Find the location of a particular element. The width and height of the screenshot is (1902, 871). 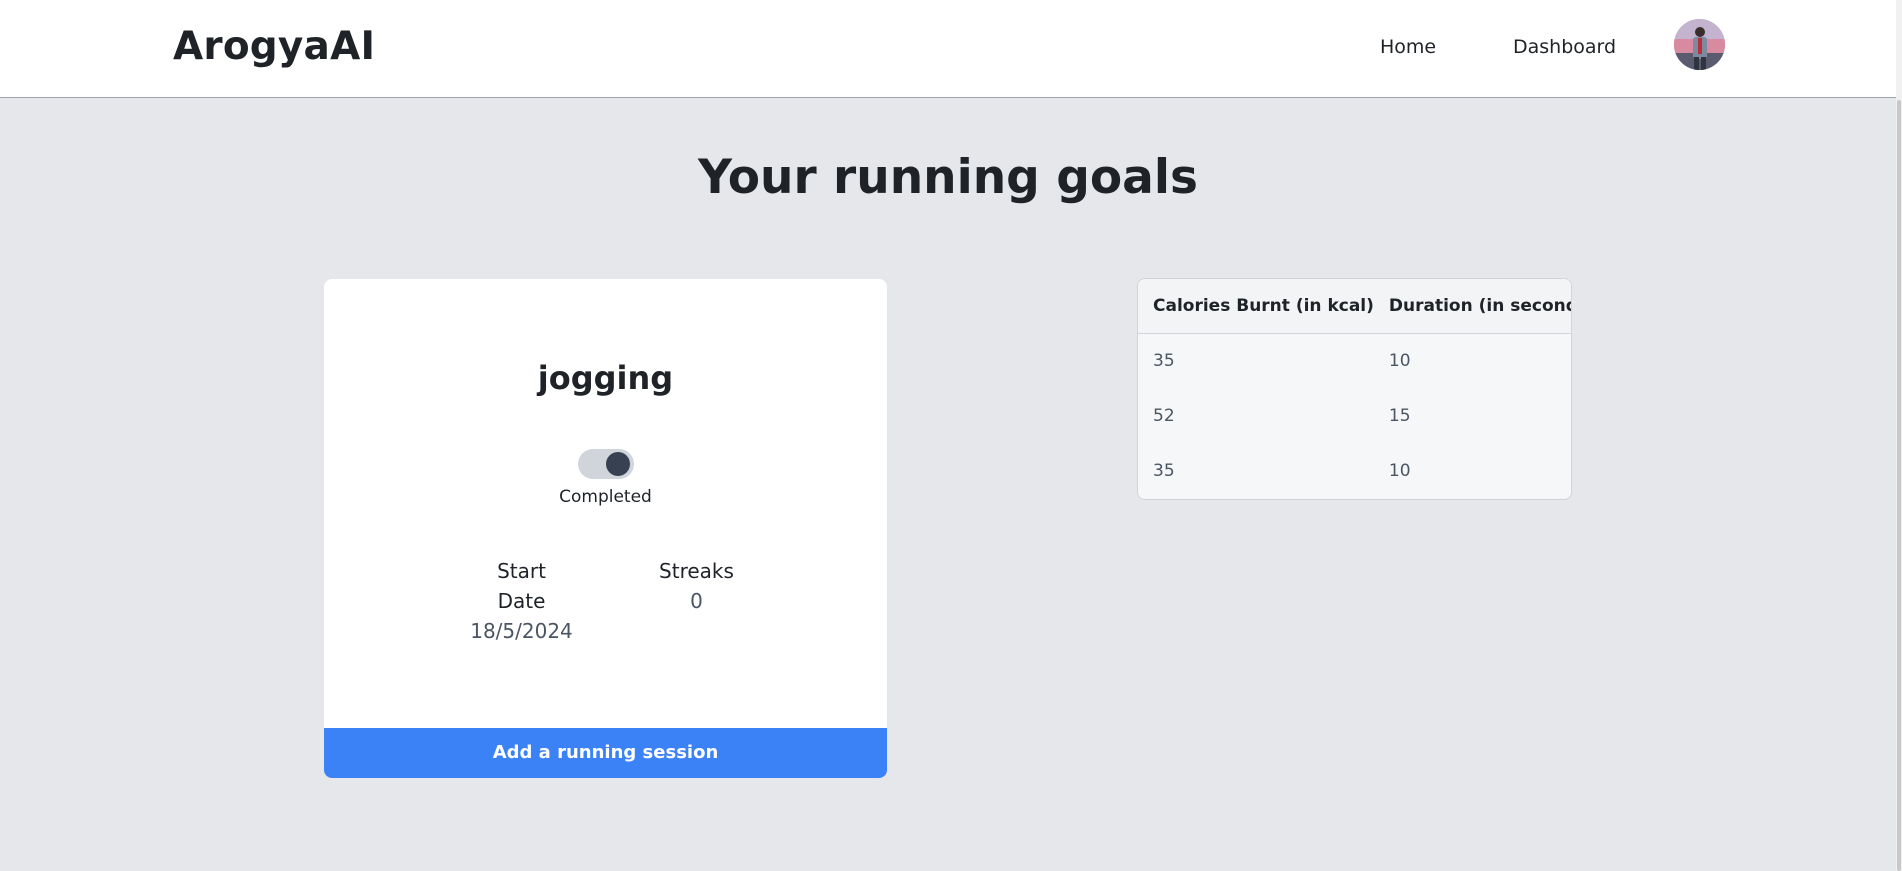

column-header-calories: Calories Burnt (in kcal) is located at coordinates (1256, 306).